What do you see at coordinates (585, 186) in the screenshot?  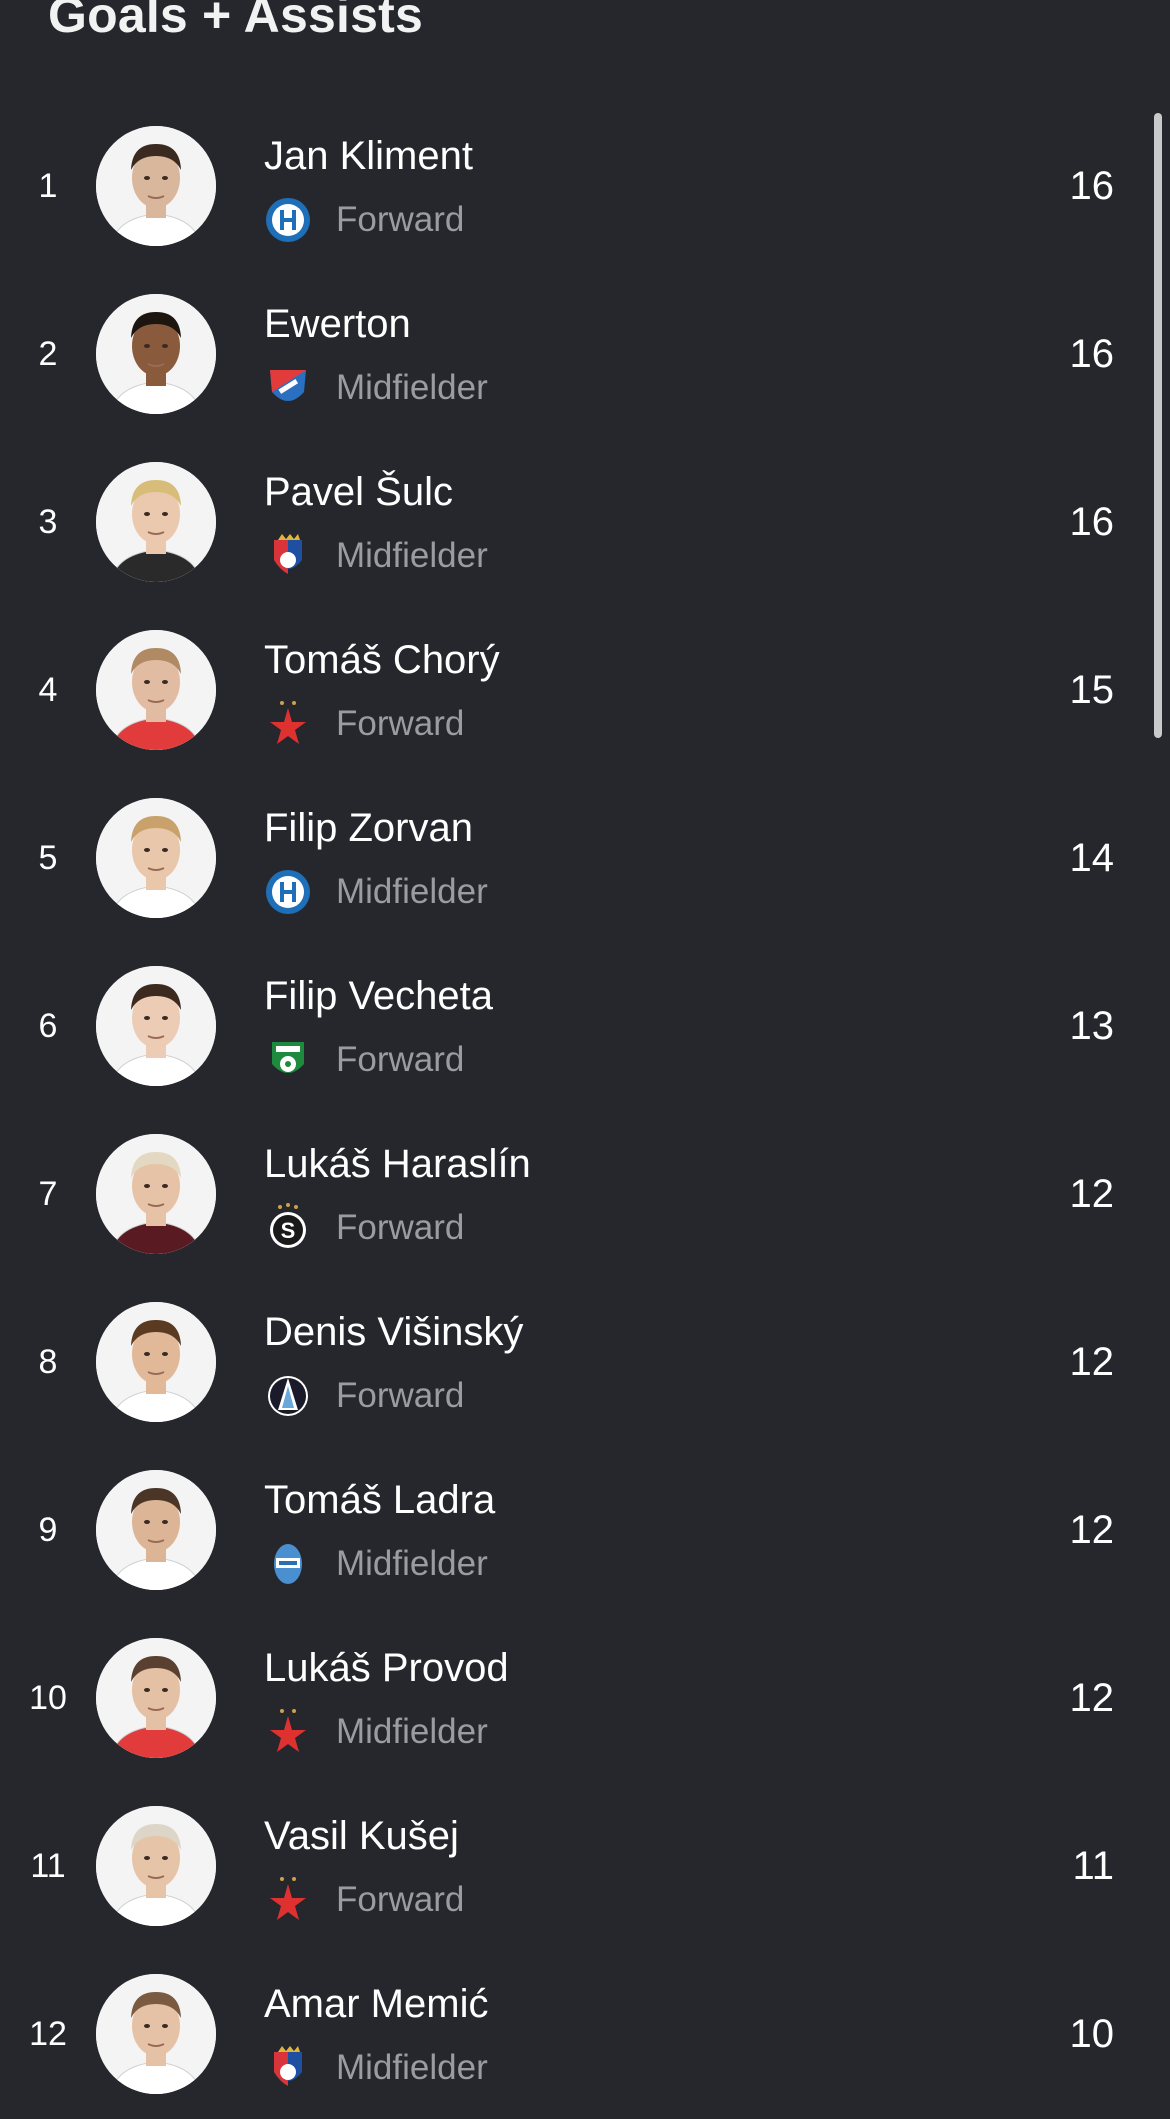 I see `player-row: 1 Jan Kliment Forward 16` at bounding box center [585, 186].